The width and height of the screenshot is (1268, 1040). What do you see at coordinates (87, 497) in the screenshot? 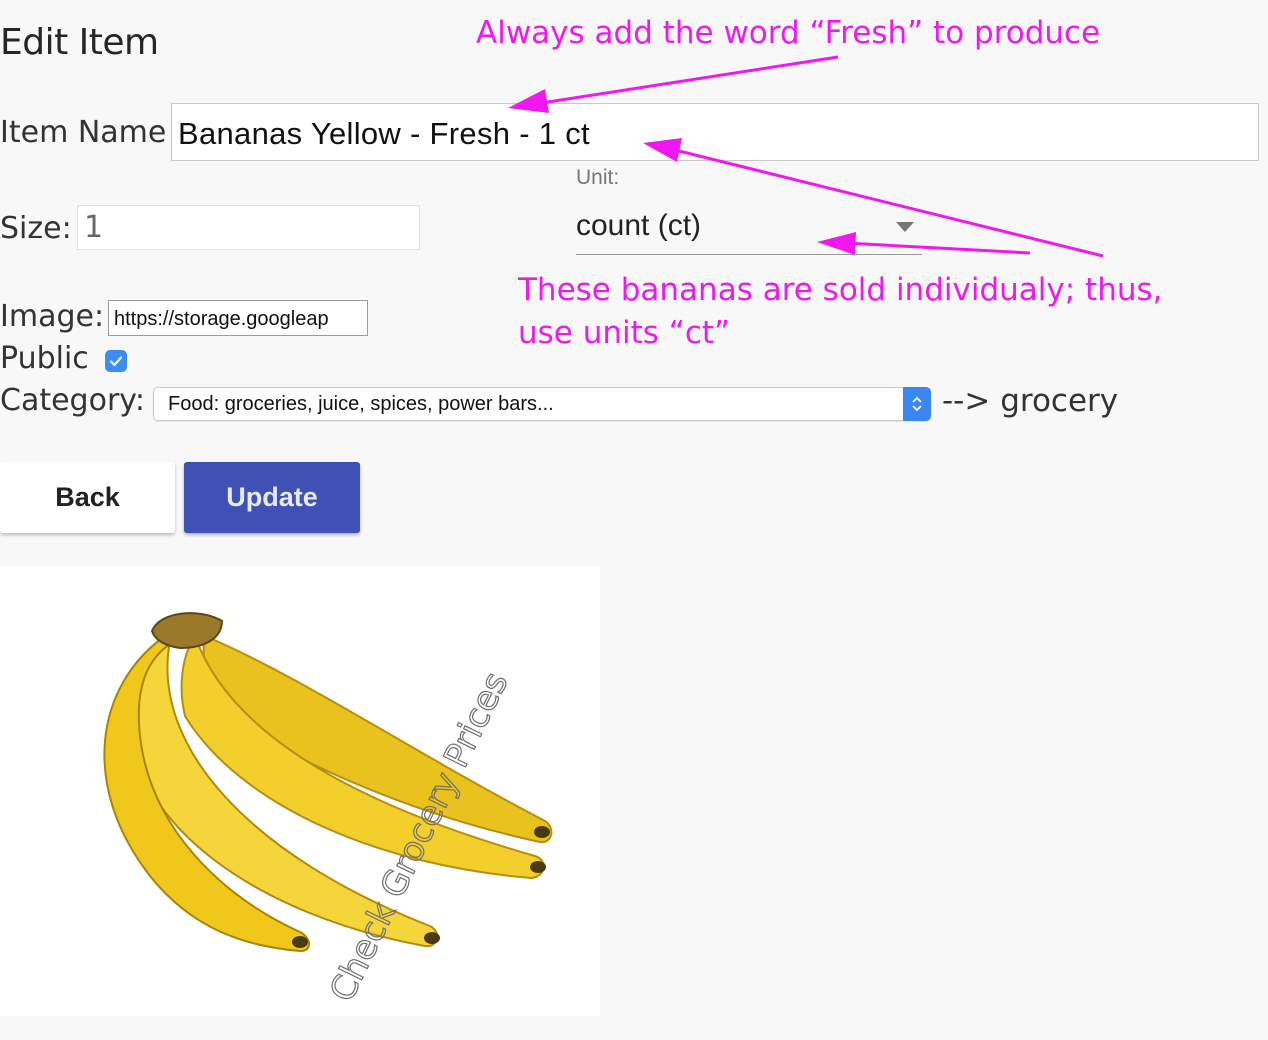
I see `back-button: Back` at bounding box center [87, 497].